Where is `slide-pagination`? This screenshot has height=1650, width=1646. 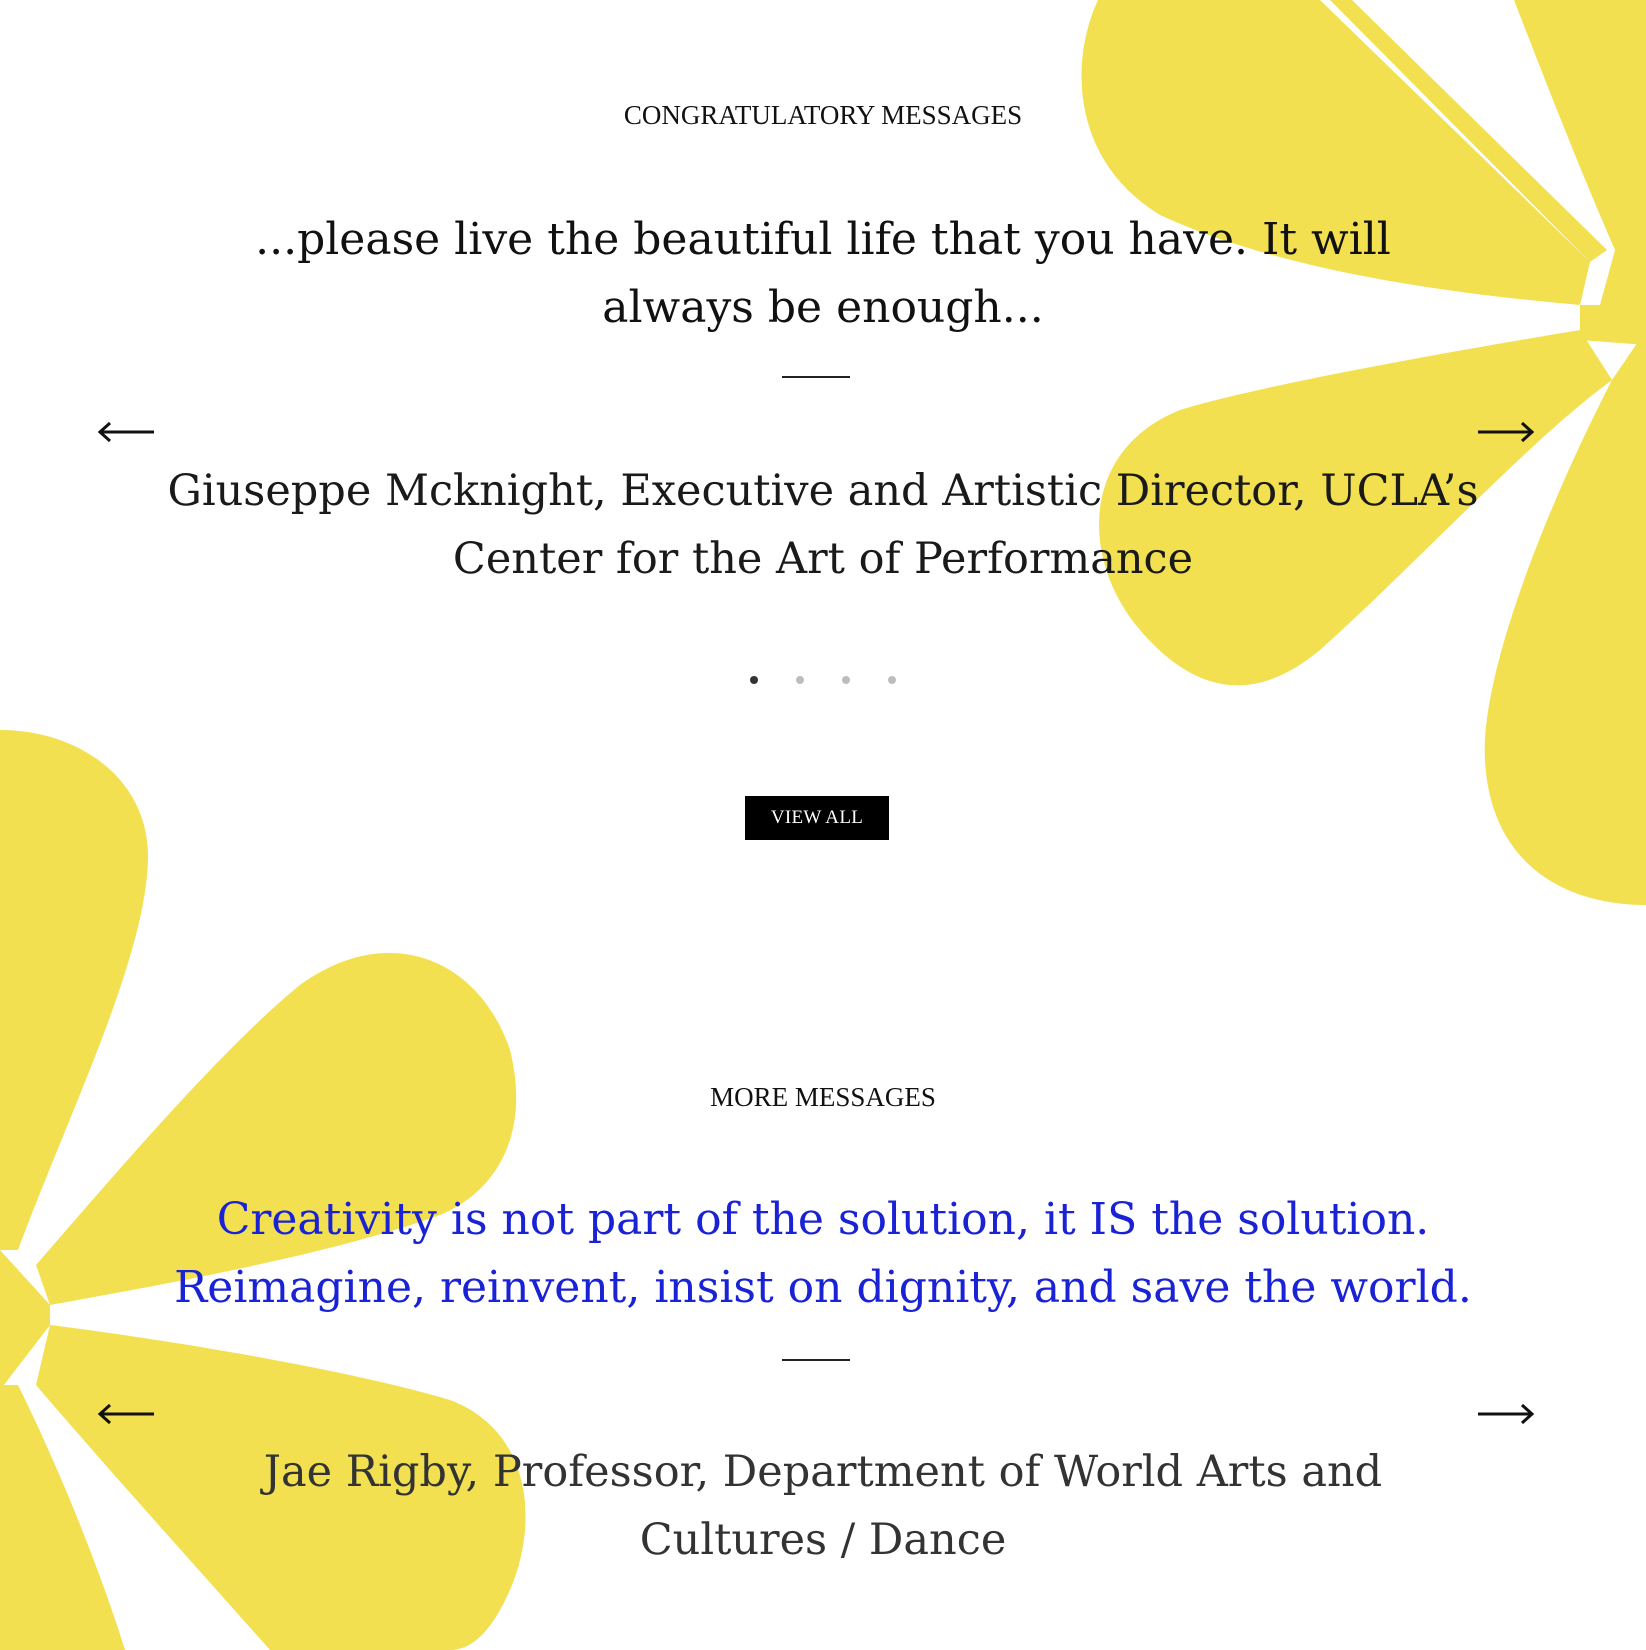
slide-pagination is located at coordinates (823, 680).